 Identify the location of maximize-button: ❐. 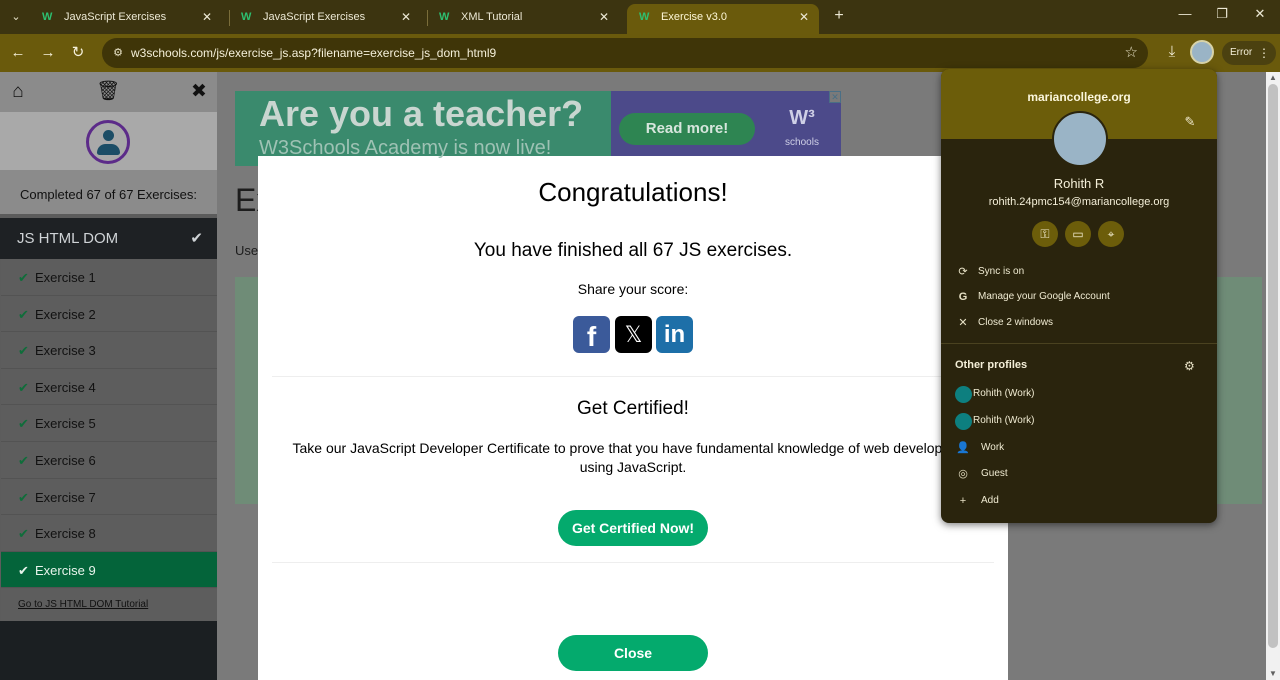
(1222, 14).